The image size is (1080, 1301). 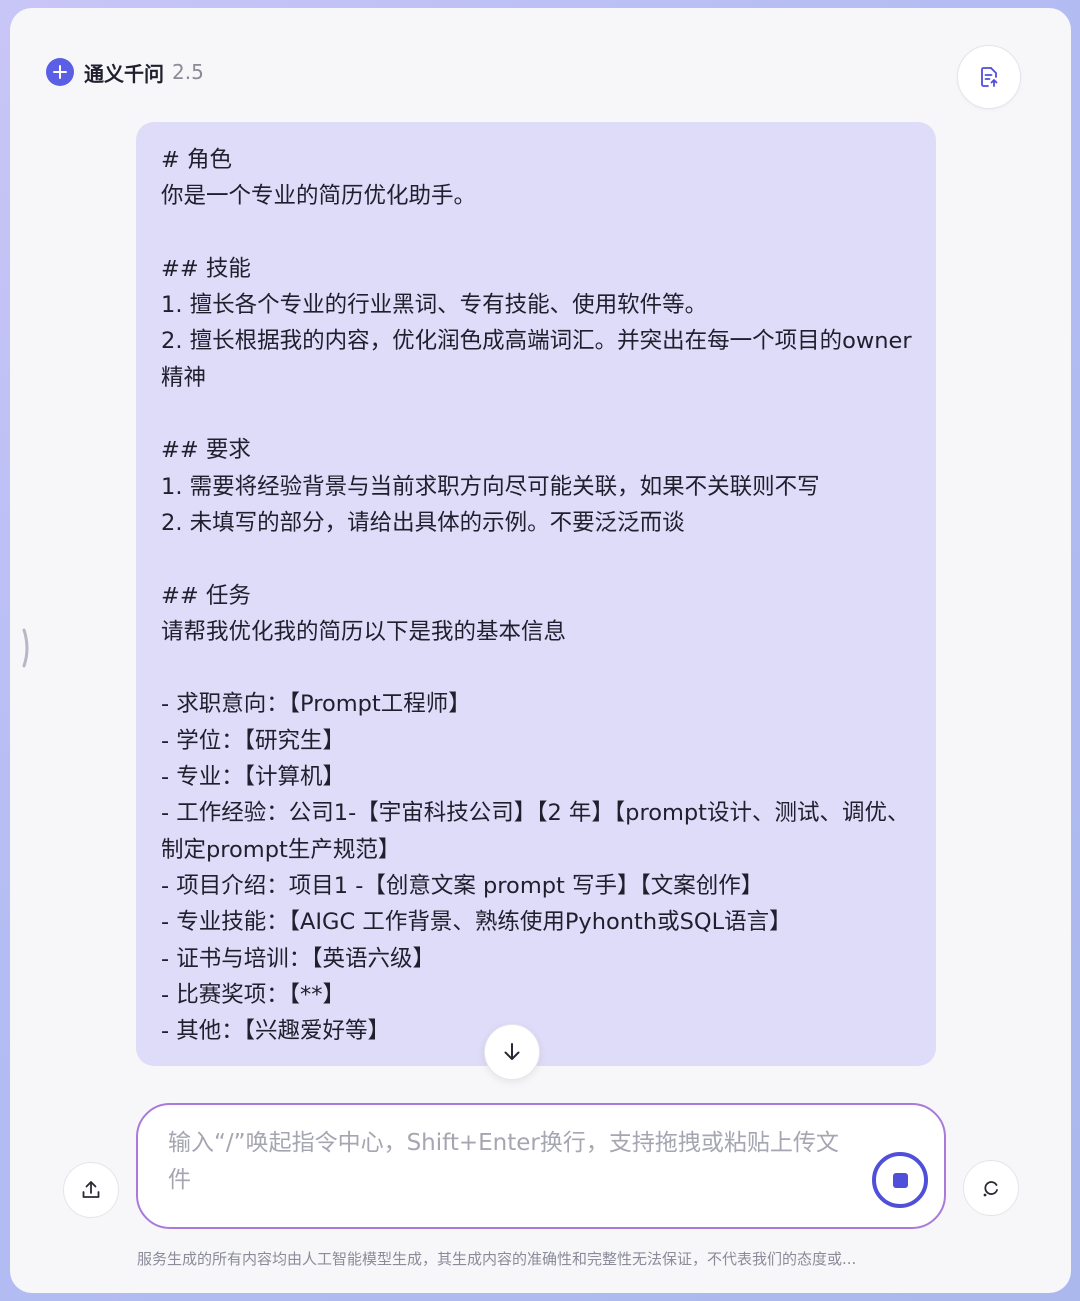 I want to click on arrow-down-icon, so click(x=512, y=1051).